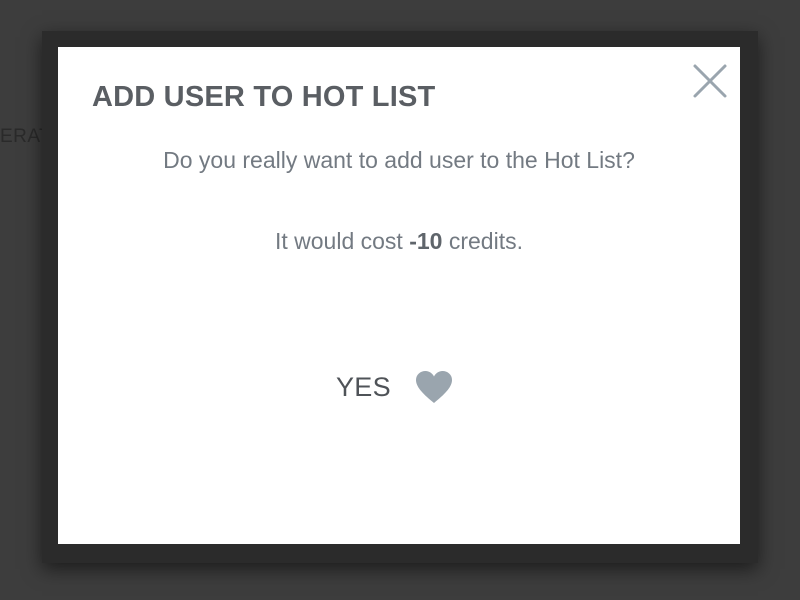  I want to click on cost-prefix: It would cost, so click(342, 241).